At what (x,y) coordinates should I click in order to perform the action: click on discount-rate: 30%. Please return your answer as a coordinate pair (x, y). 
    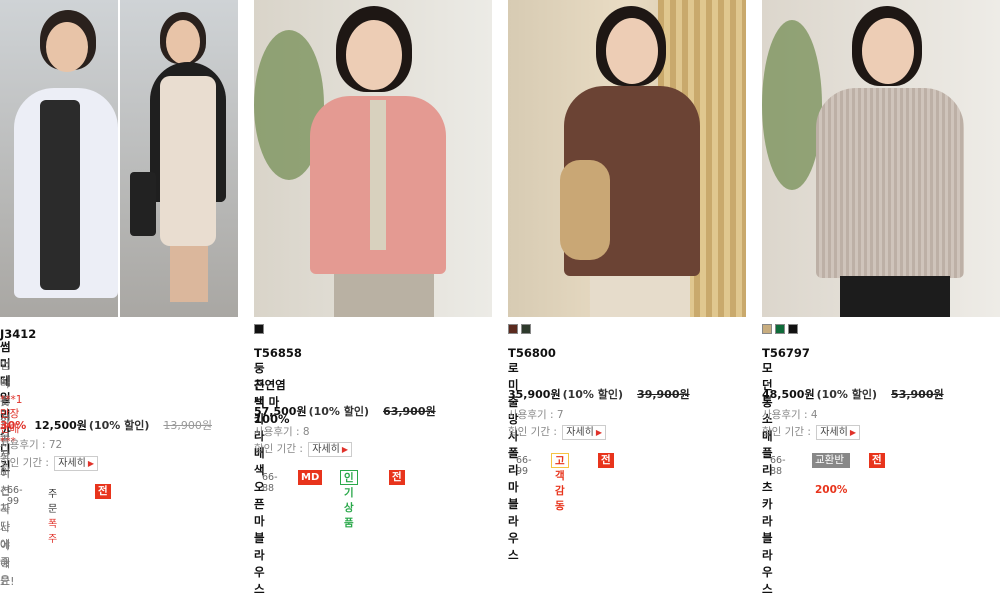
    Looking at the image, I should click on (13, 425).